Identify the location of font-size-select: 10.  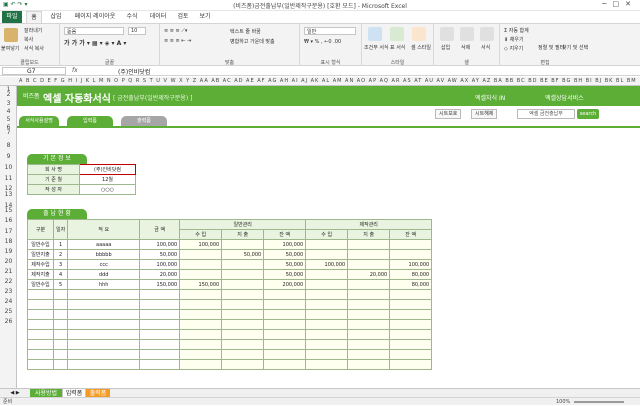
(137, 31).